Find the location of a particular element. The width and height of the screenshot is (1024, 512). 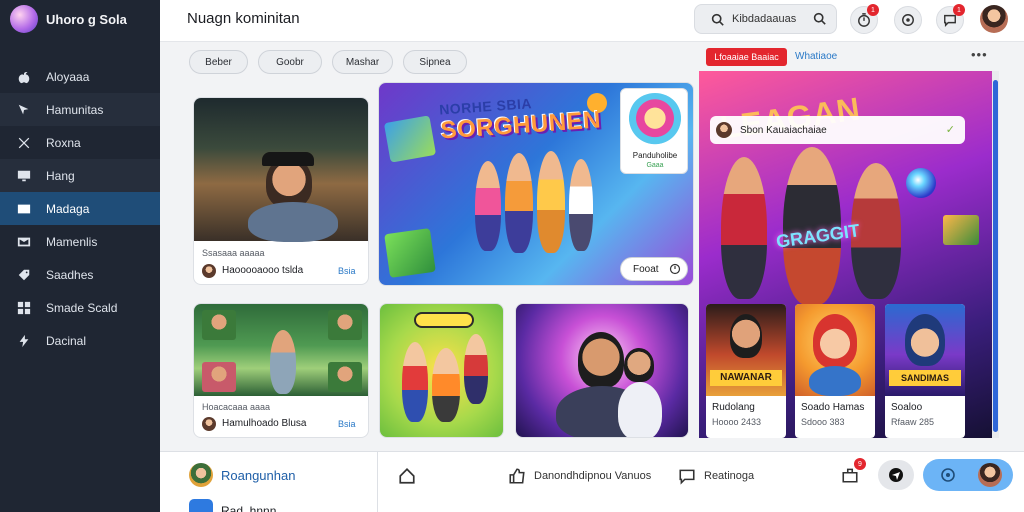

sidebar-item-label: Dacinal is located at coordinates (66, 340).